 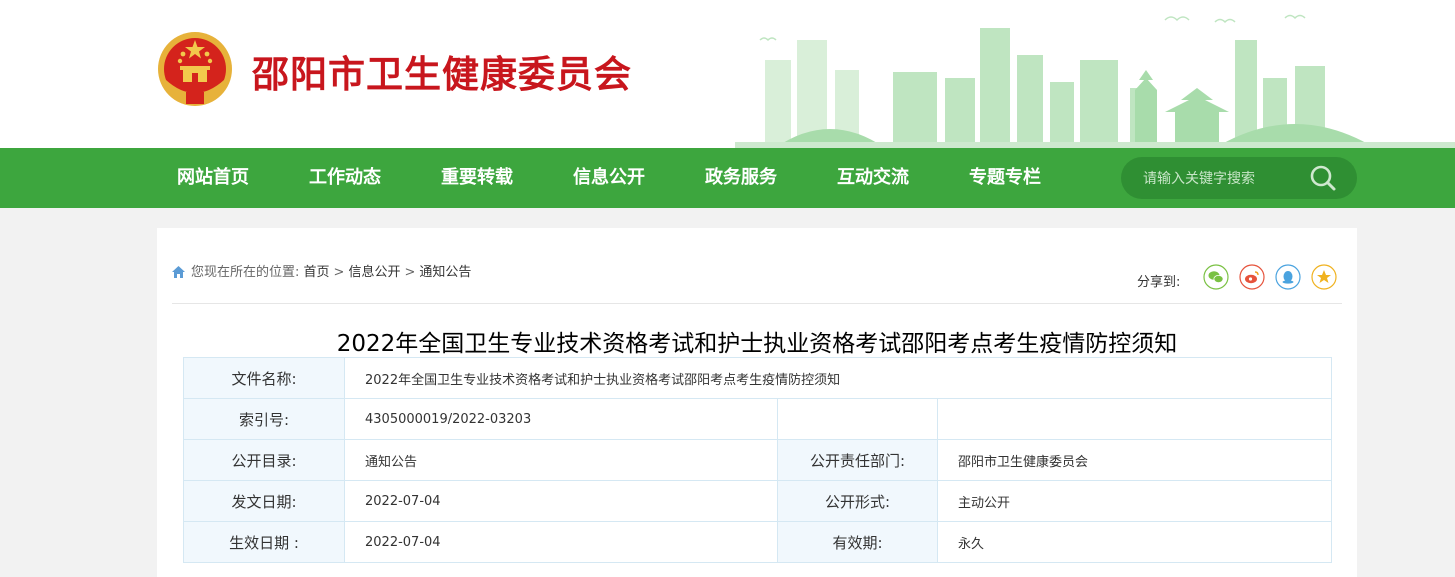 What do you see at coordinates (561, 419) in the screenshot?
I see `index-value: 4305000019/2022-03203` at bounding box center [561, 419].